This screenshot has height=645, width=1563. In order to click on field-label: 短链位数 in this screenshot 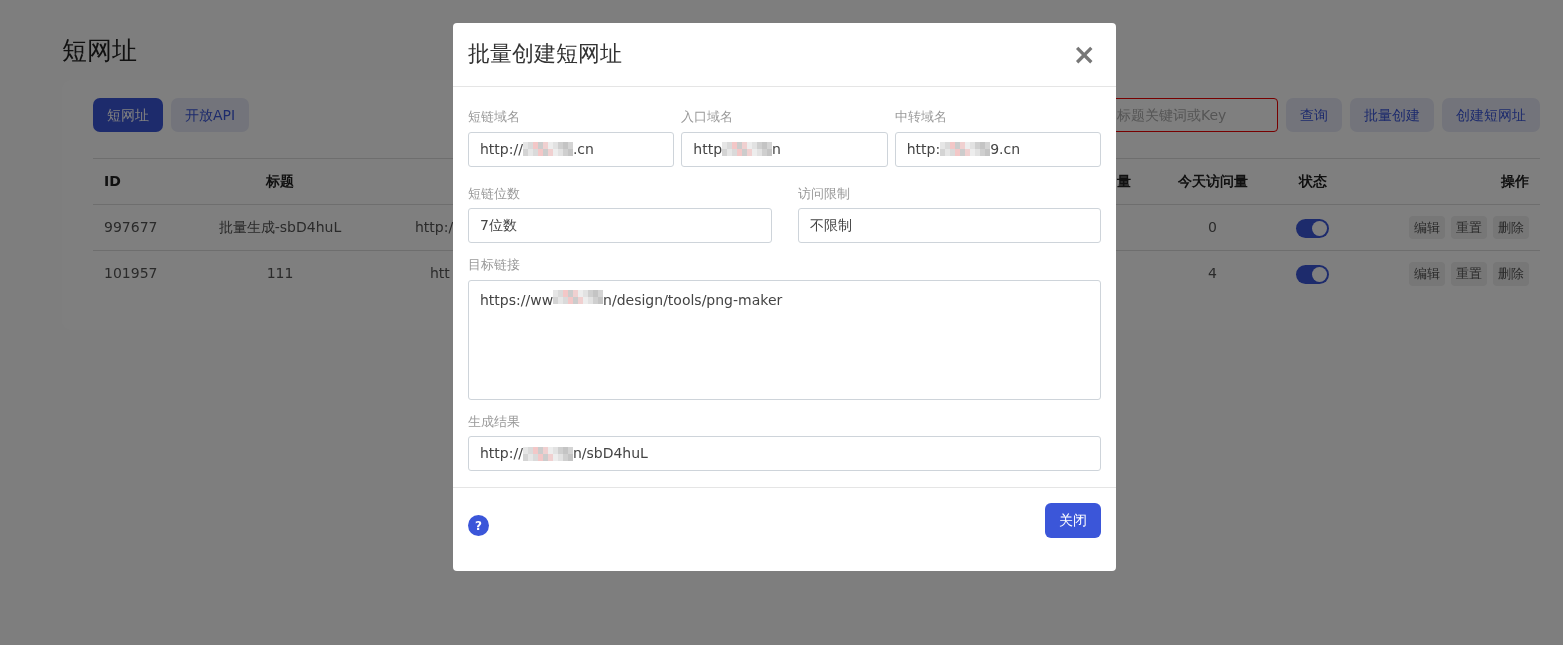, I will do `click(494, 193)`.